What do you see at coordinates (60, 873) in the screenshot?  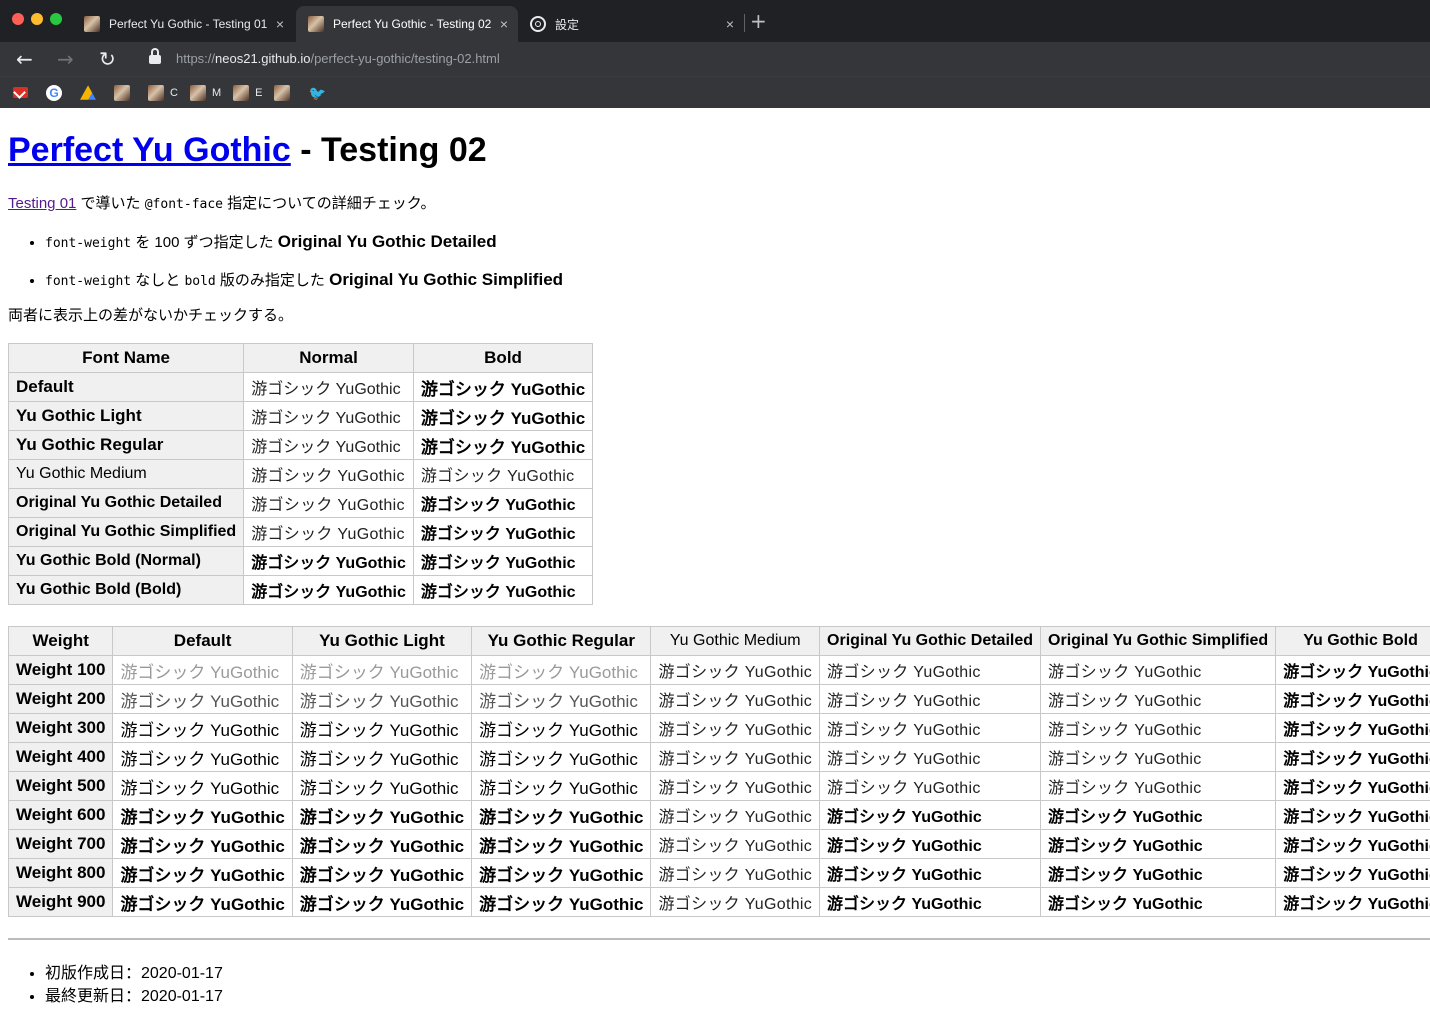 I see `row-header: Weight 800` at bounding box center [60, 873].